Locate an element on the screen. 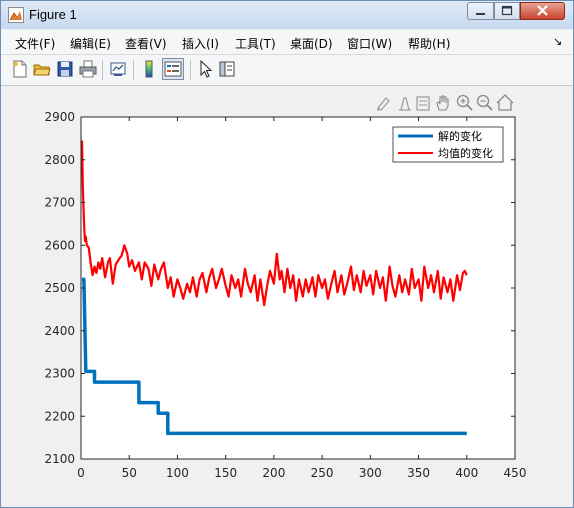 The image size is (574, 508). y-tick-label: 2800 is located at coordinates (59, 160).